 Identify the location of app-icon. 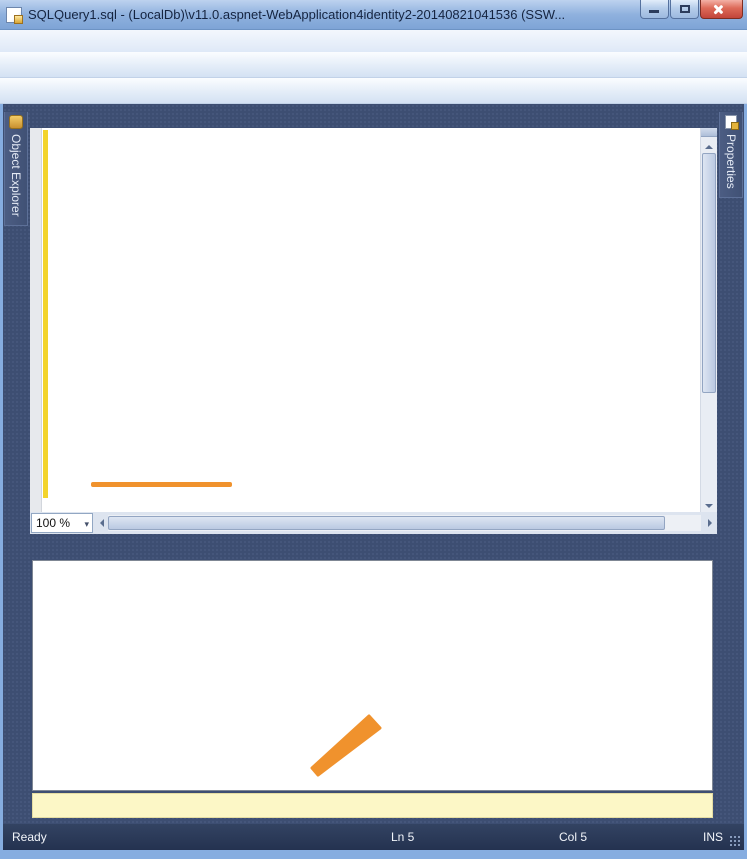
(14, 15).